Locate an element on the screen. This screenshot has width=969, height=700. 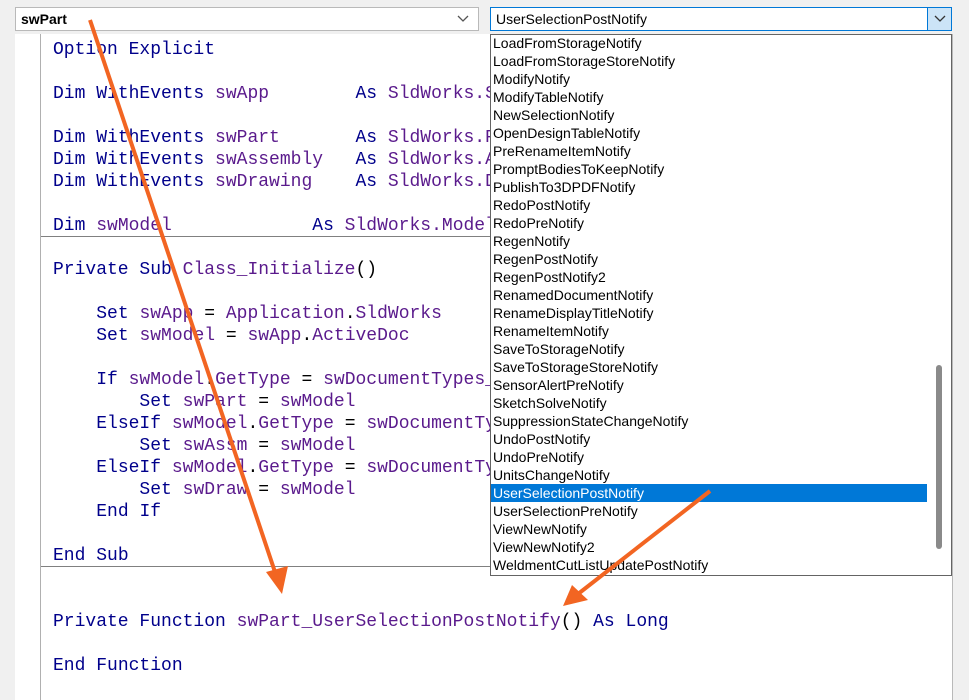
code-line: Set swModel = swApp.ActiveDoc is located at coordinates (231, 336).